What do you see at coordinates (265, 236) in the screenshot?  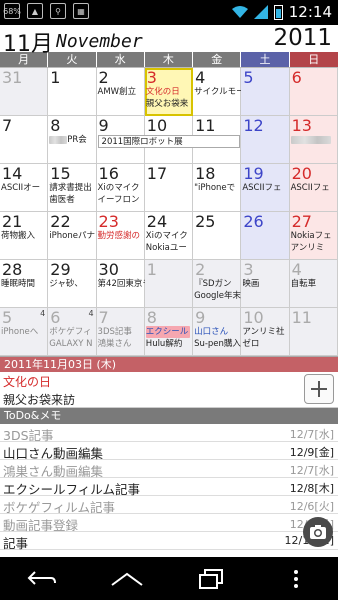 I see `day-cell: 26` at bounding box center [265, 236].